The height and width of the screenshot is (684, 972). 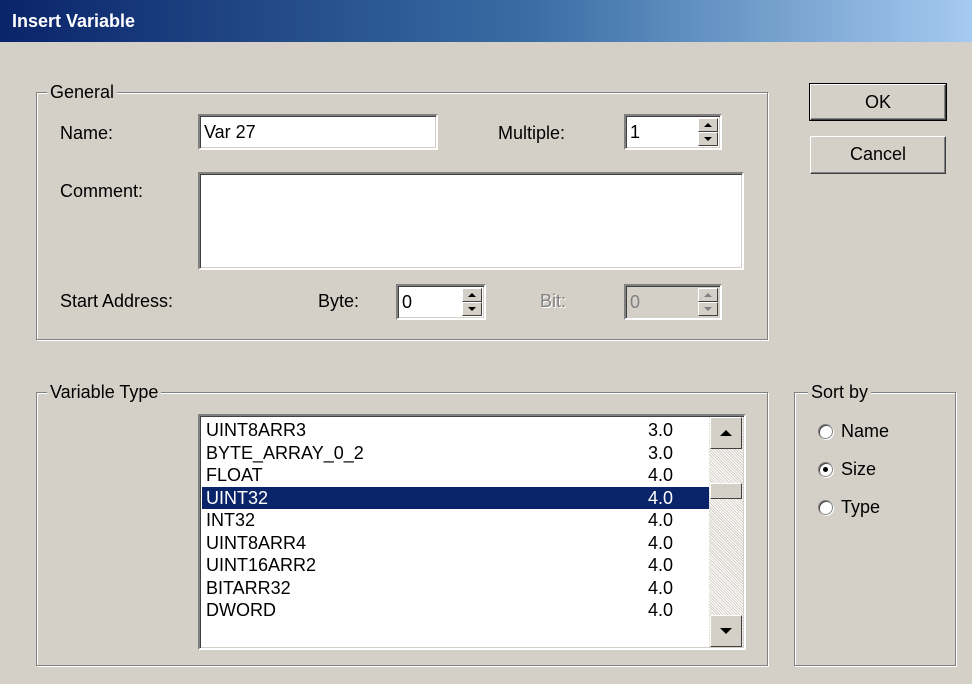 I want to click on list-item: INT32 4.0, so click(x=456, y=520).